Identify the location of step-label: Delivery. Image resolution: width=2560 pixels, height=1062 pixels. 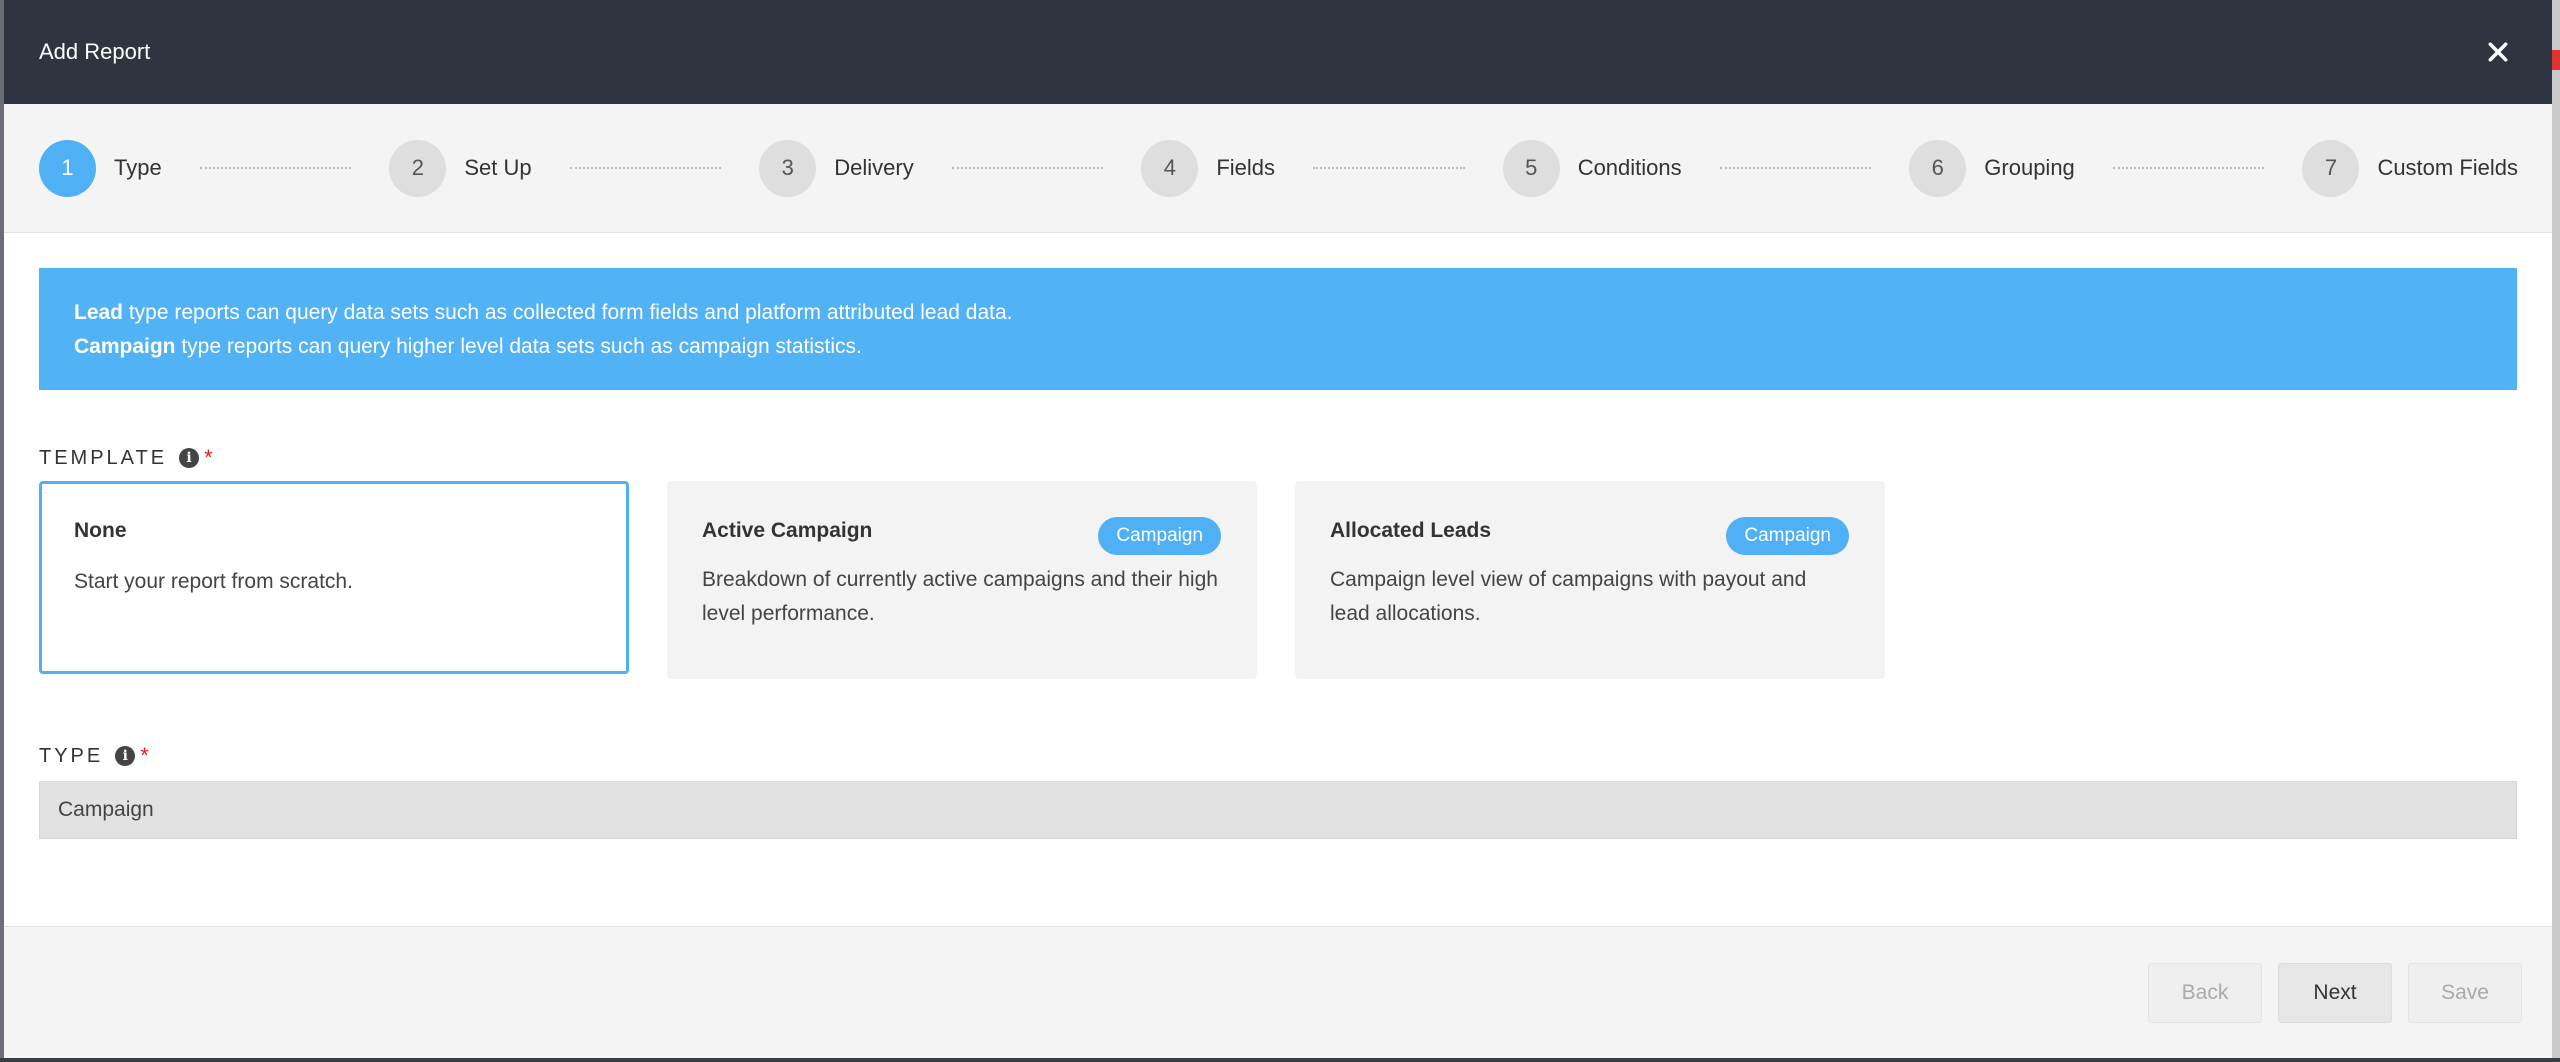
(874, 167).